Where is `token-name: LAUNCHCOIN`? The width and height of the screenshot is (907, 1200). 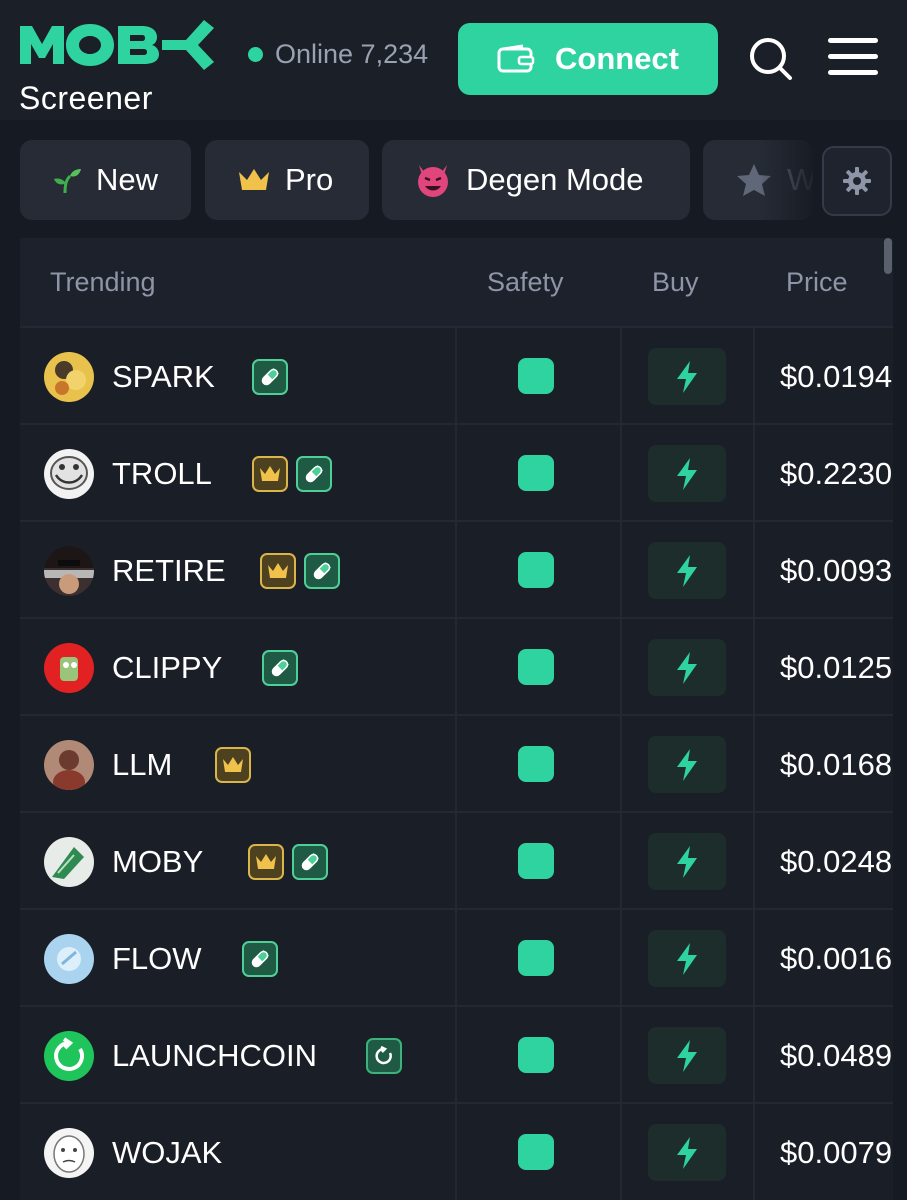
token-name: LAUNCHCOIN is located at coordinates (214, 1055).